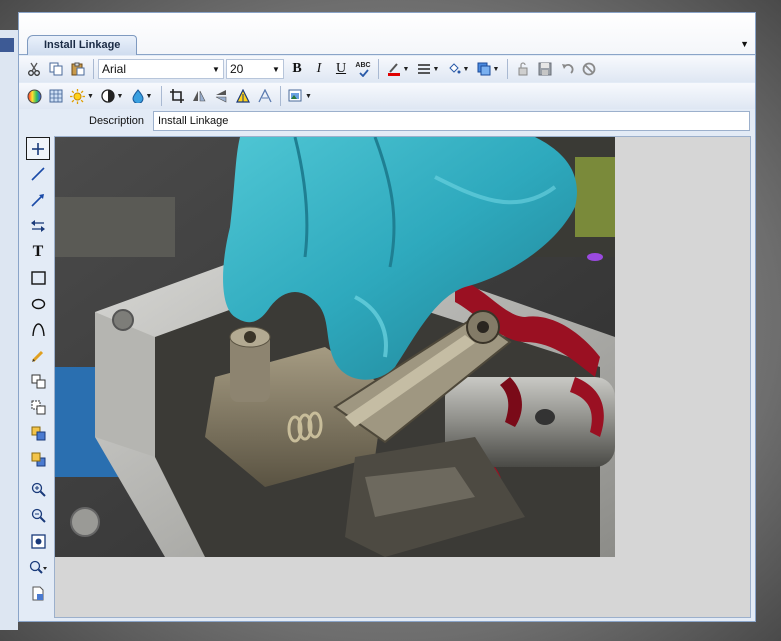  I want to click on bring-front-tool, so click(38, 433).